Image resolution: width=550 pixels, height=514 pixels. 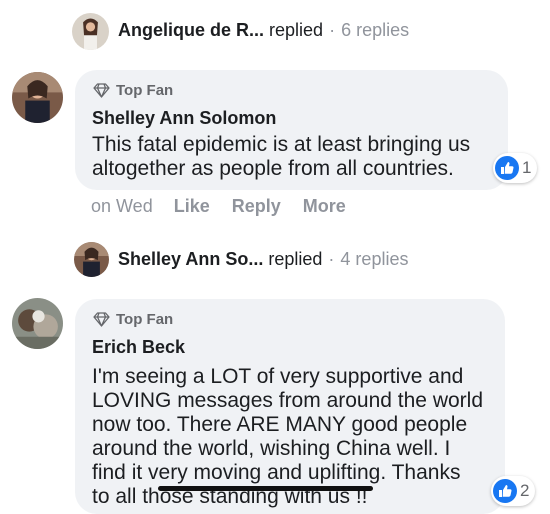 What do you see at coordinates (288, 400) in the screenshot?
I see `comment-line: LOVING messages from around the world` at bounding box center [288, 400].